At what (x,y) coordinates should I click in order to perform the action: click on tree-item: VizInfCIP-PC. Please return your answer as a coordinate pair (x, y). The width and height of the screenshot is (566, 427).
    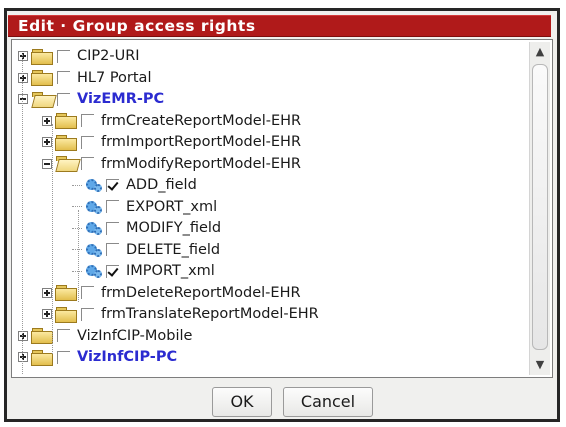
    Looking at the image, I should click on (97, 357).